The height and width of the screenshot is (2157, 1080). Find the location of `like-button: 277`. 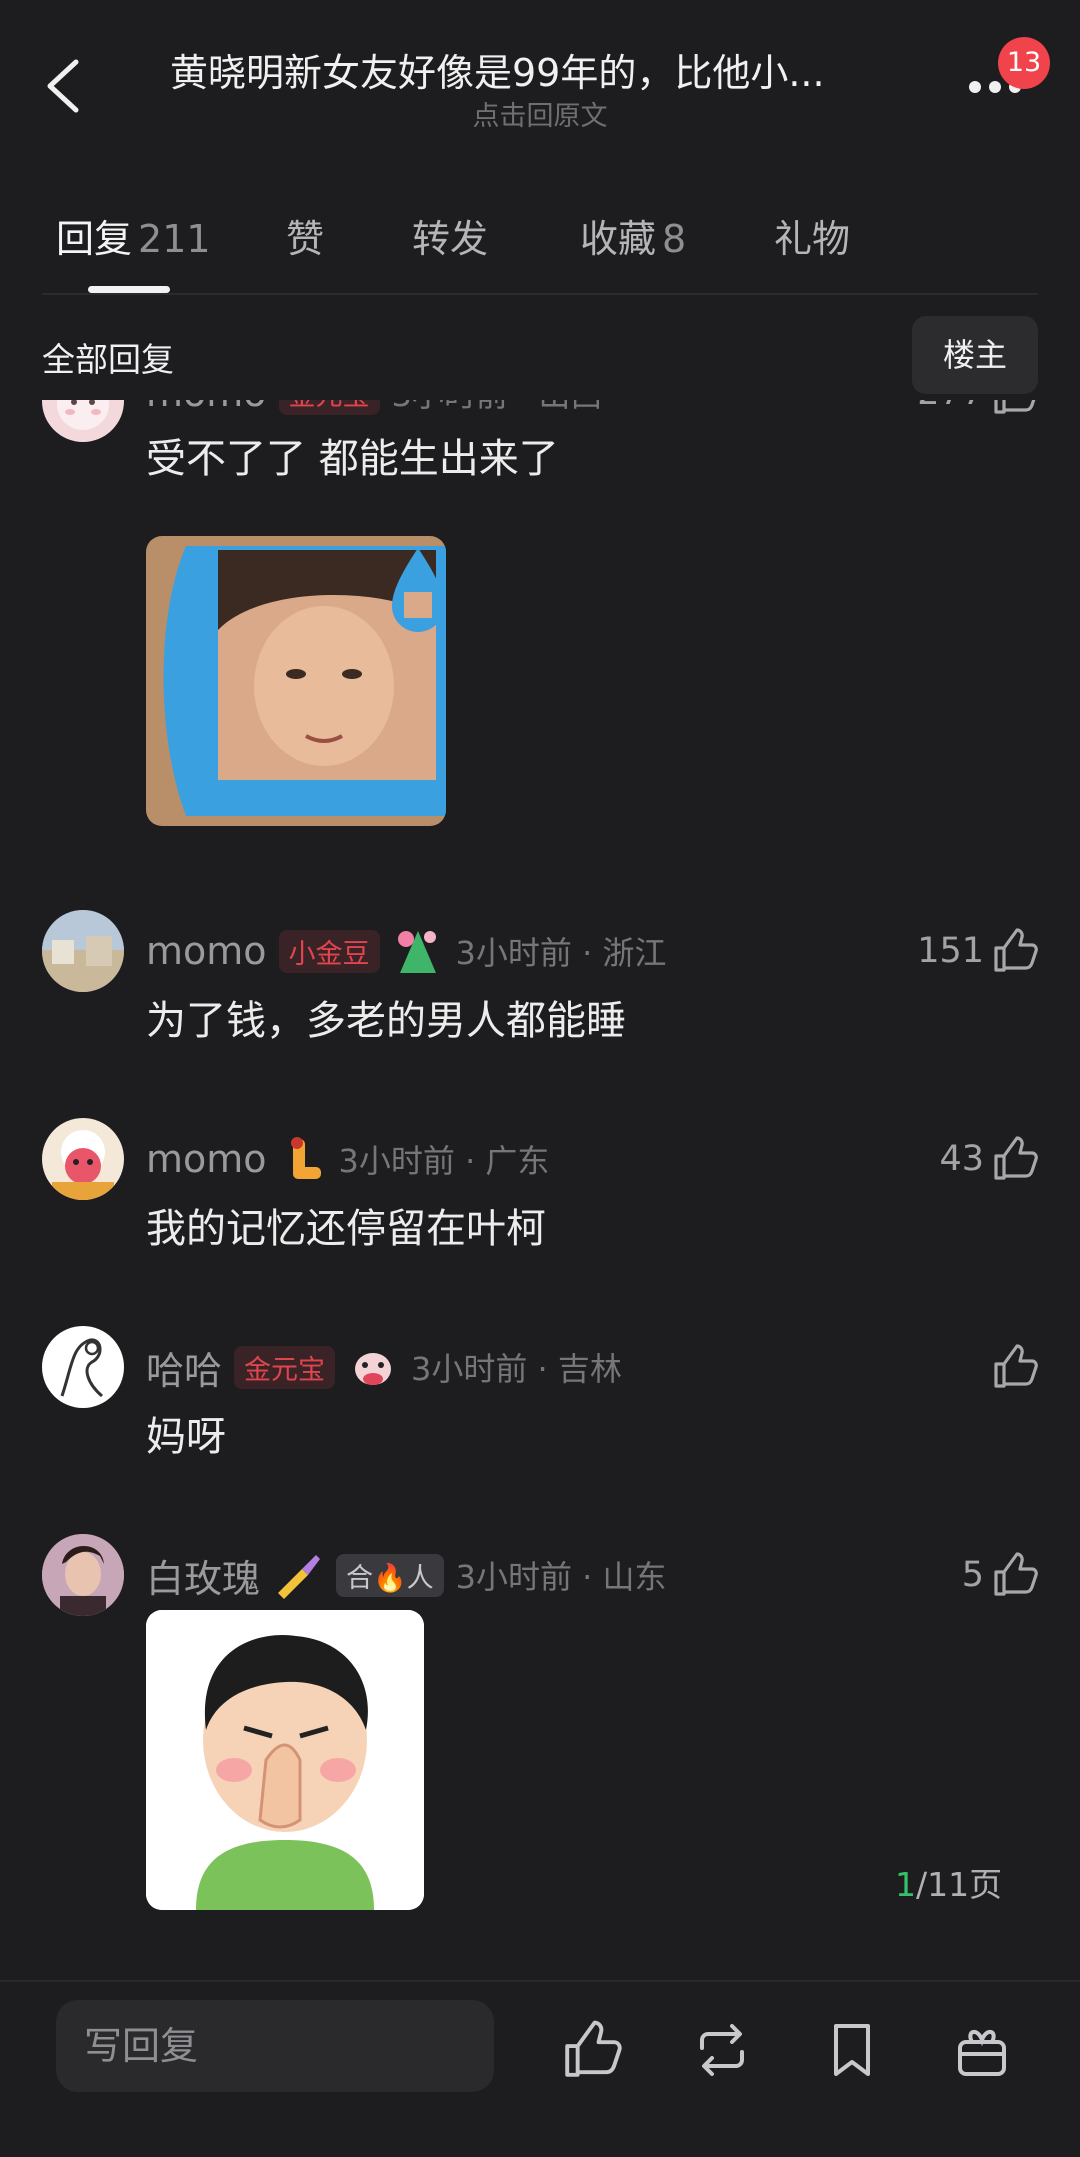

like-button: 277 is located at coordinates (977, 409).